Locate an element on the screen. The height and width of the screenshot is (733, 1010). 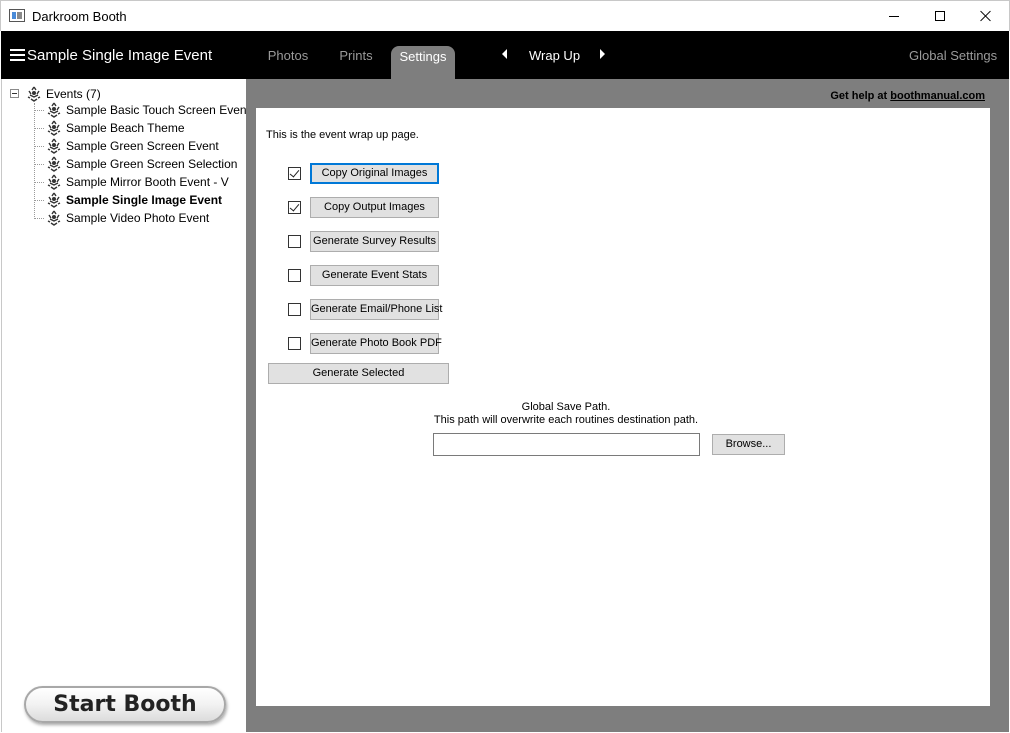
event-folder-icon is located at coordinates (34, 94).